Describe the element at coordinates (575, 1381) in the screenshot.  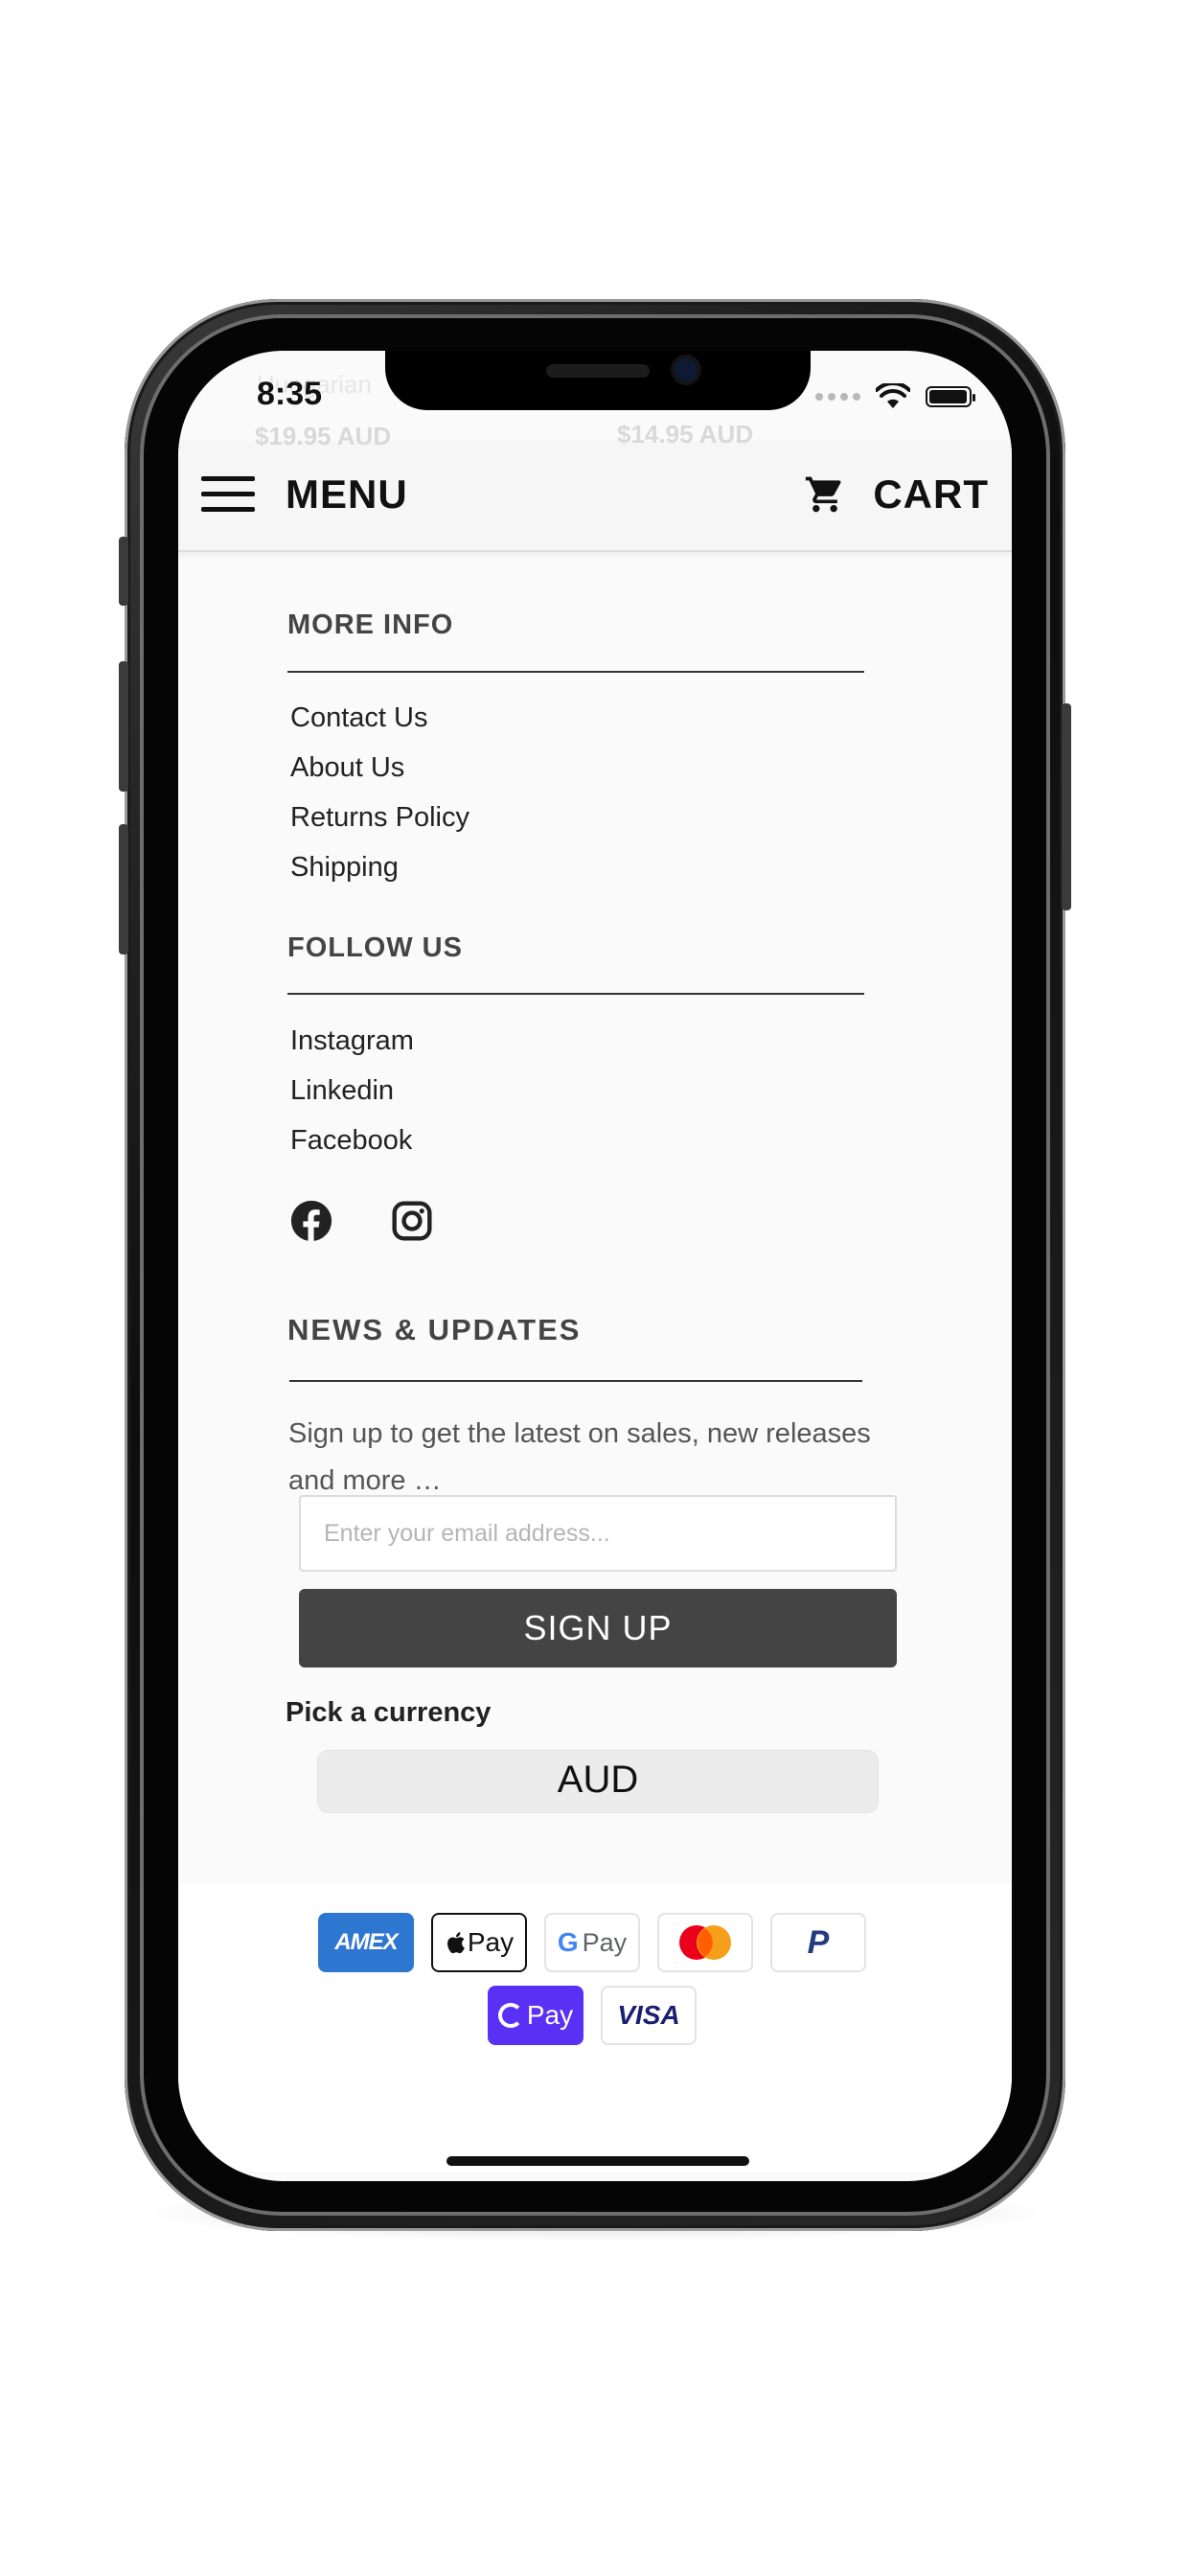
I see `news-updates-divider` at that location.